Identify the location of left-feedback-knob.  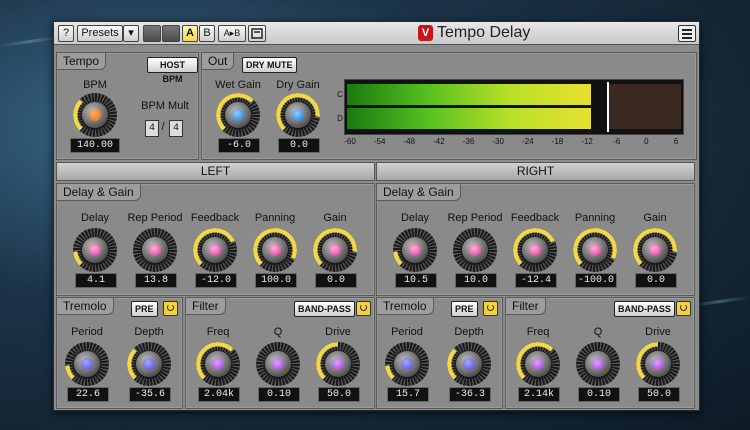
(215, 250).